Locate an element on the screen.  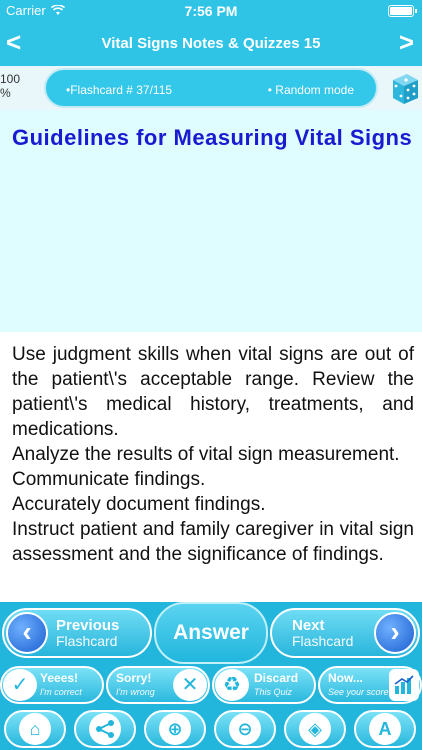
paint-bucket-icon: ◈ is located at coordinates (315, 729).